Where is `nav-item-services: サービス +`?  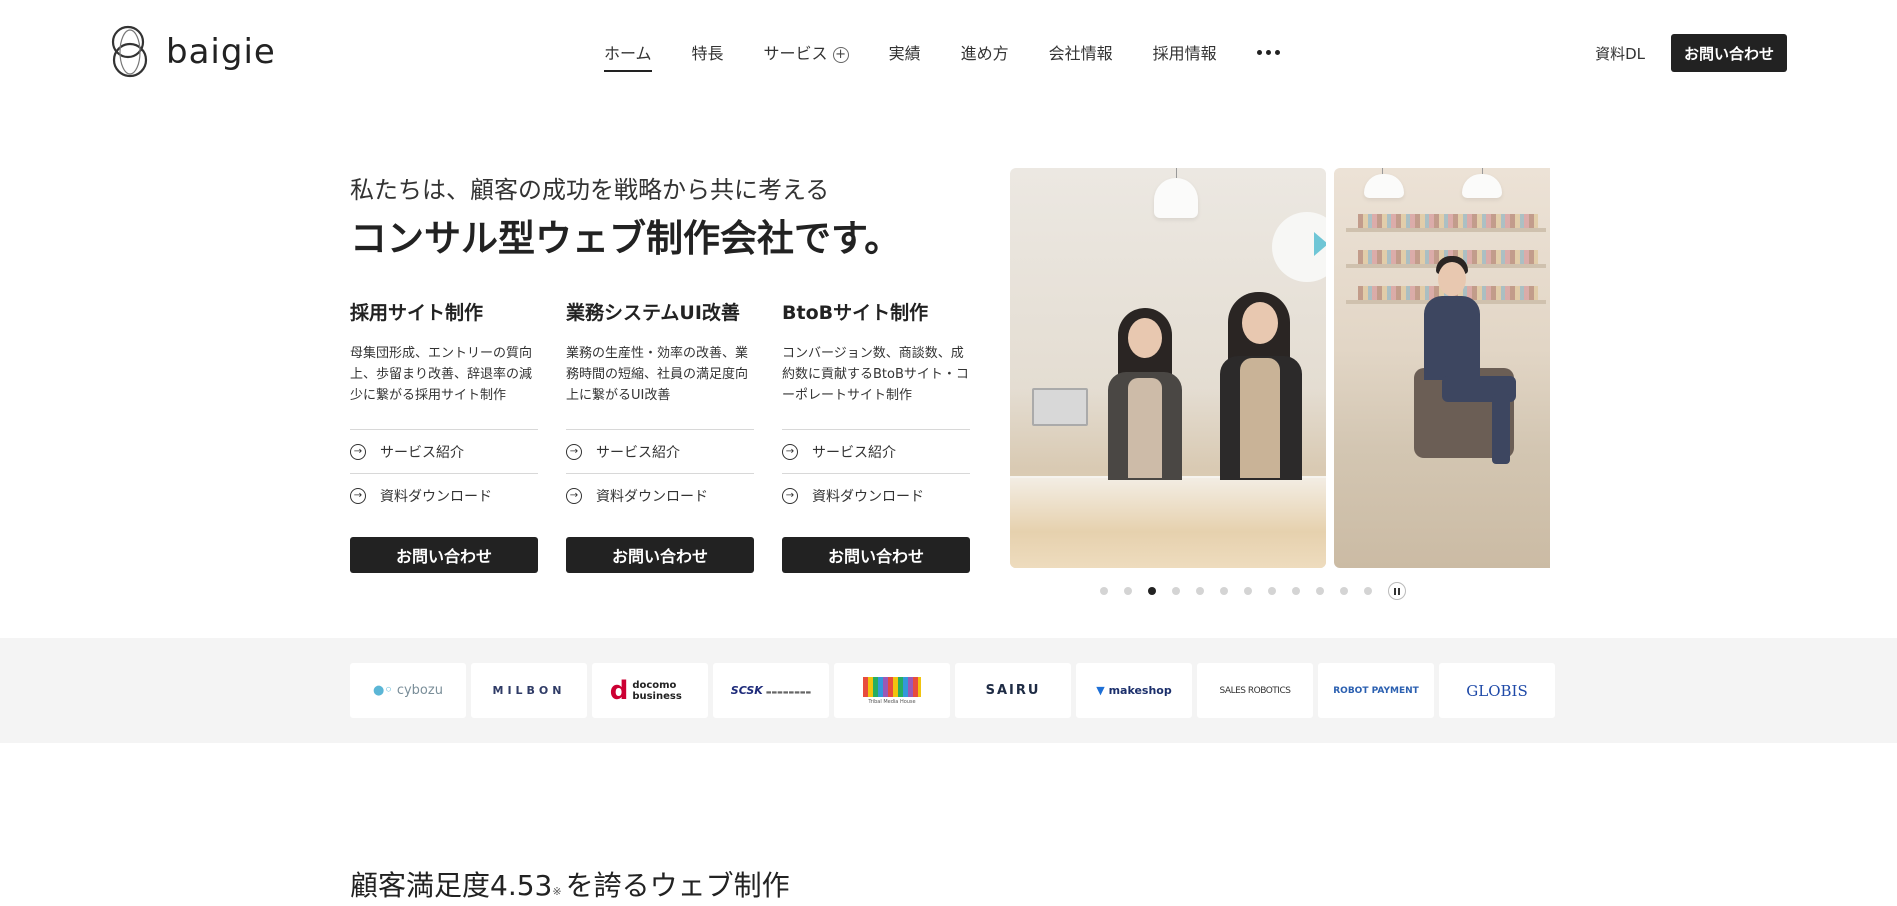
nav-item-services: サービス + is located at coordinates (806, 56).